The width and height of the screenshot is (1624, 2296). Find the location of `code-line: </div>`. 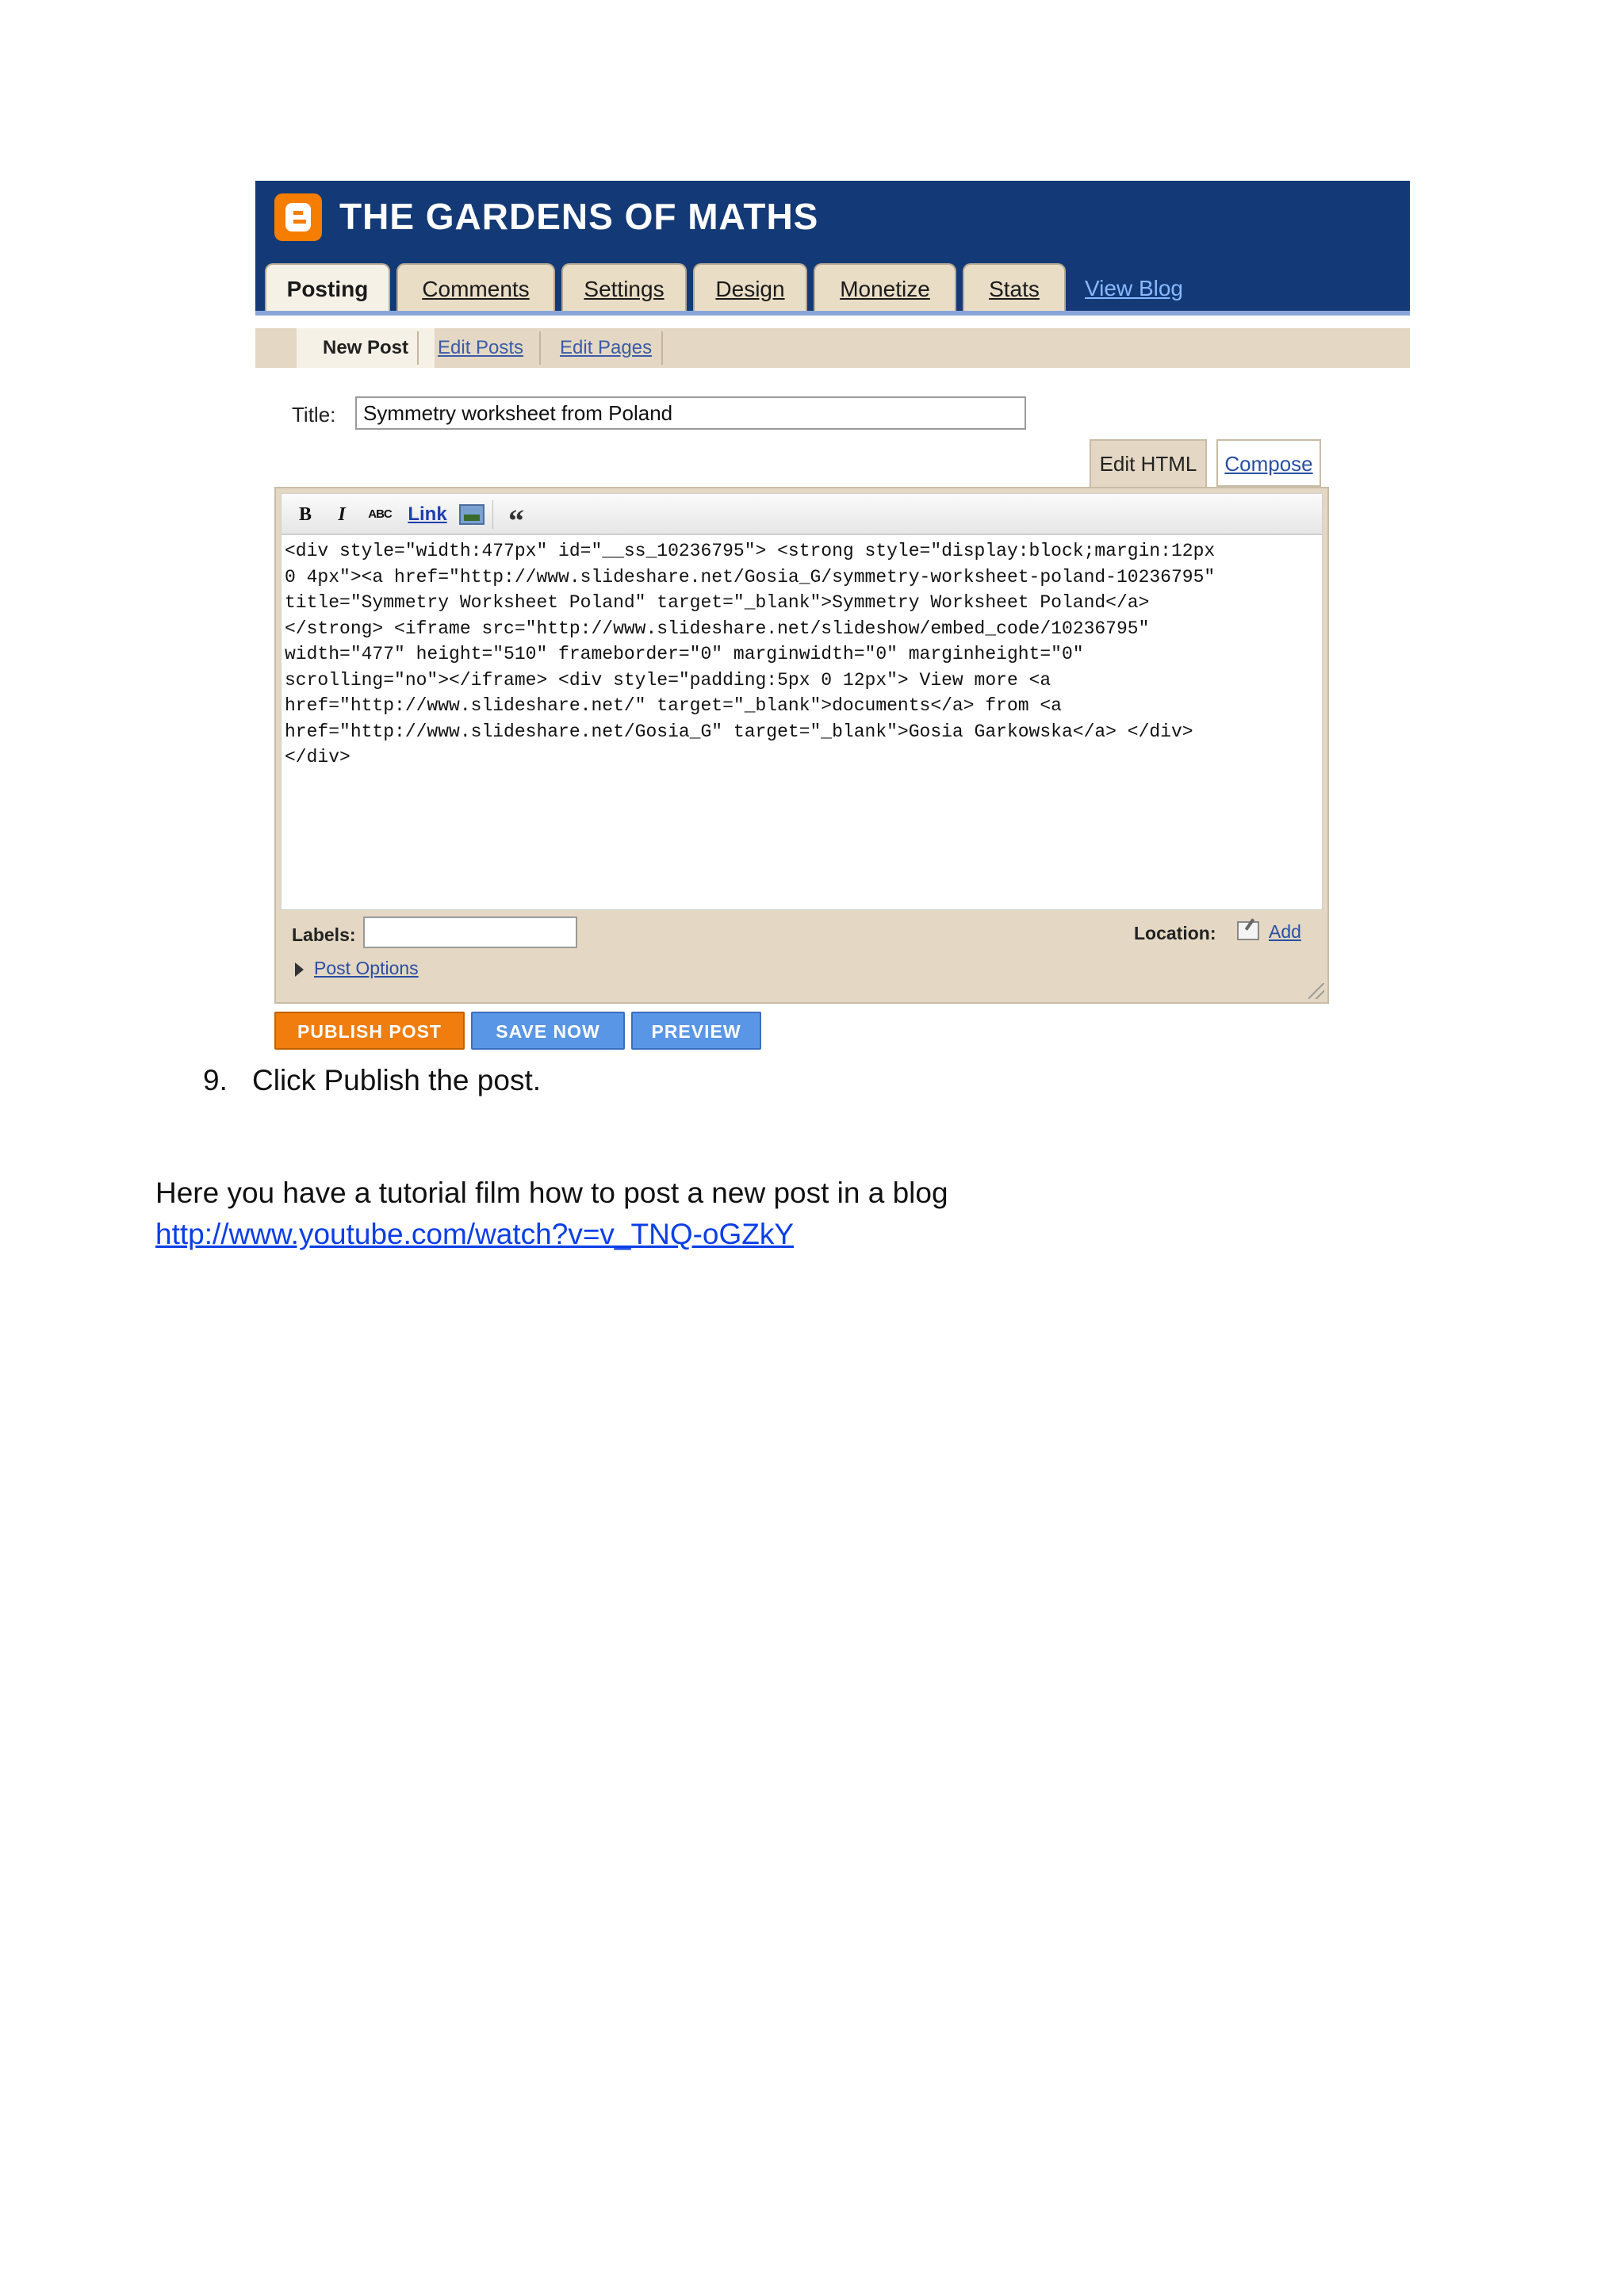

code-line: </div> is located at coordinates (317, 757).